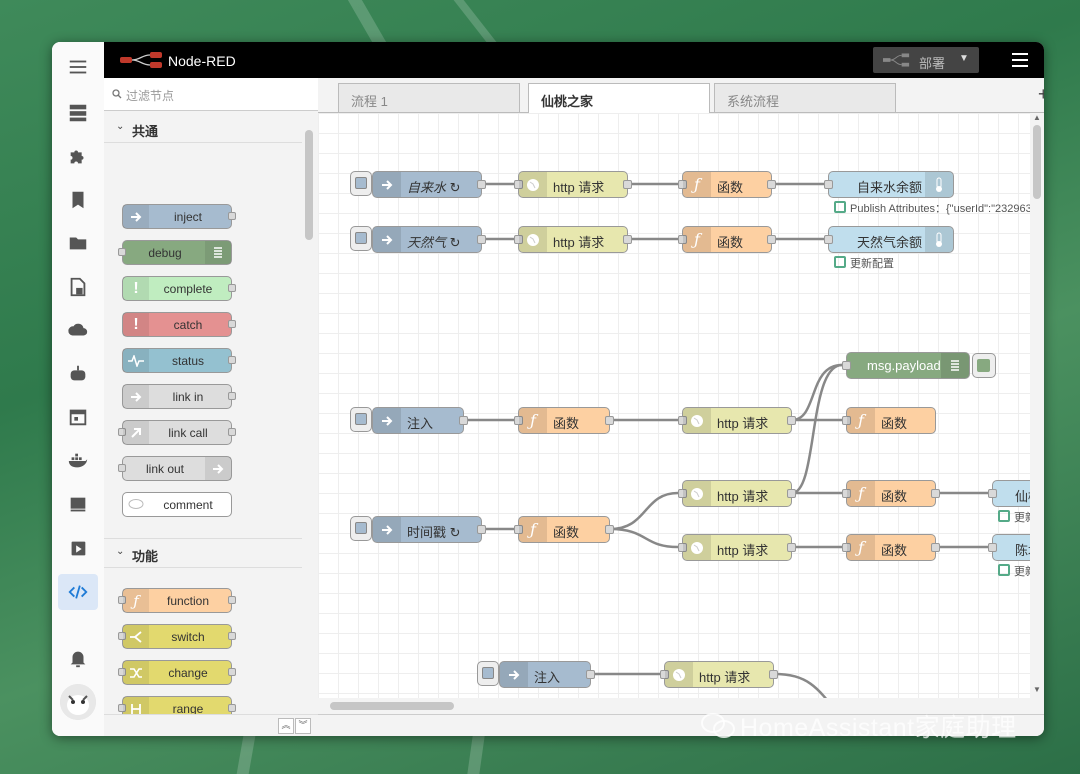  Describe the element at coordinates (1037, 413) in the screenshot. I see `workspace-vertical-scrollbar: ▲ ▼` at that location.